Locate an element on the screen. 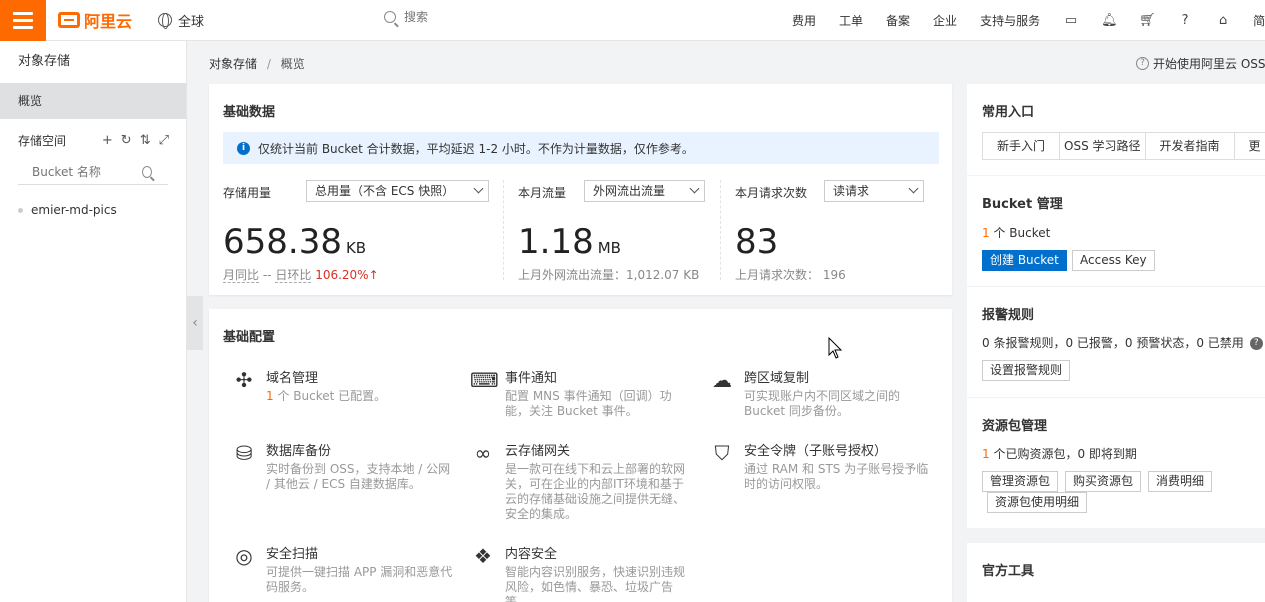  nav-billing: 费用 is located at coordinates (804, 20).